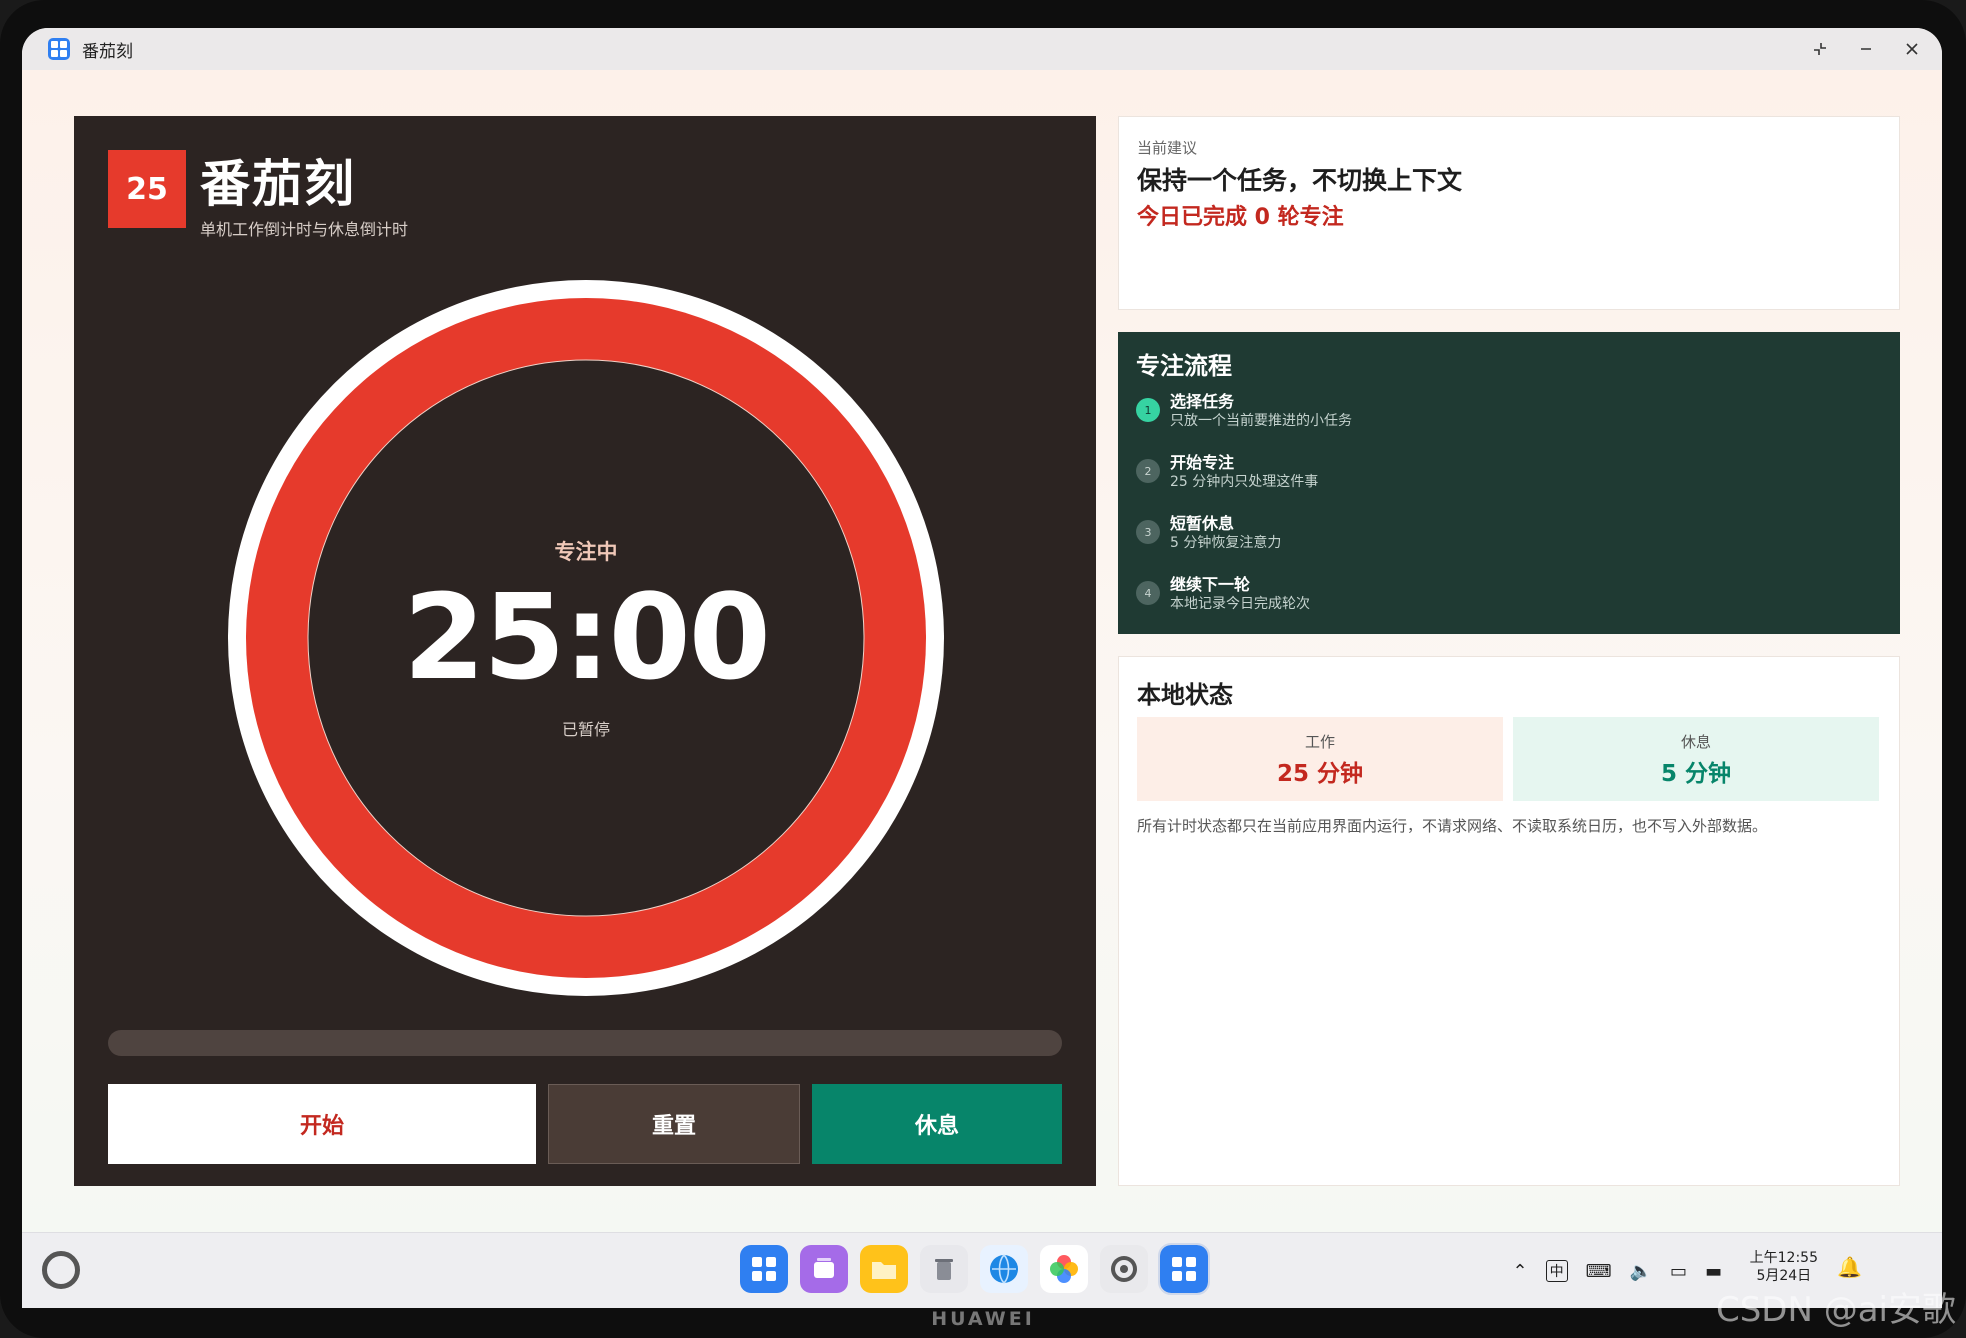 The width and height of the screenshot is (1966, 1338). I want to click on step-desc: 5 分钟恢复注意力, so click(1226, 543).